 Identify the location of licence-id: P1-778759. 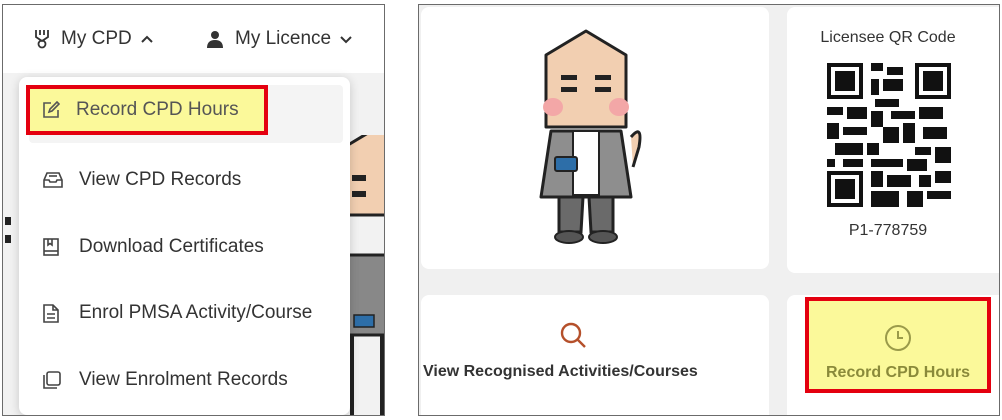
(888, 230).